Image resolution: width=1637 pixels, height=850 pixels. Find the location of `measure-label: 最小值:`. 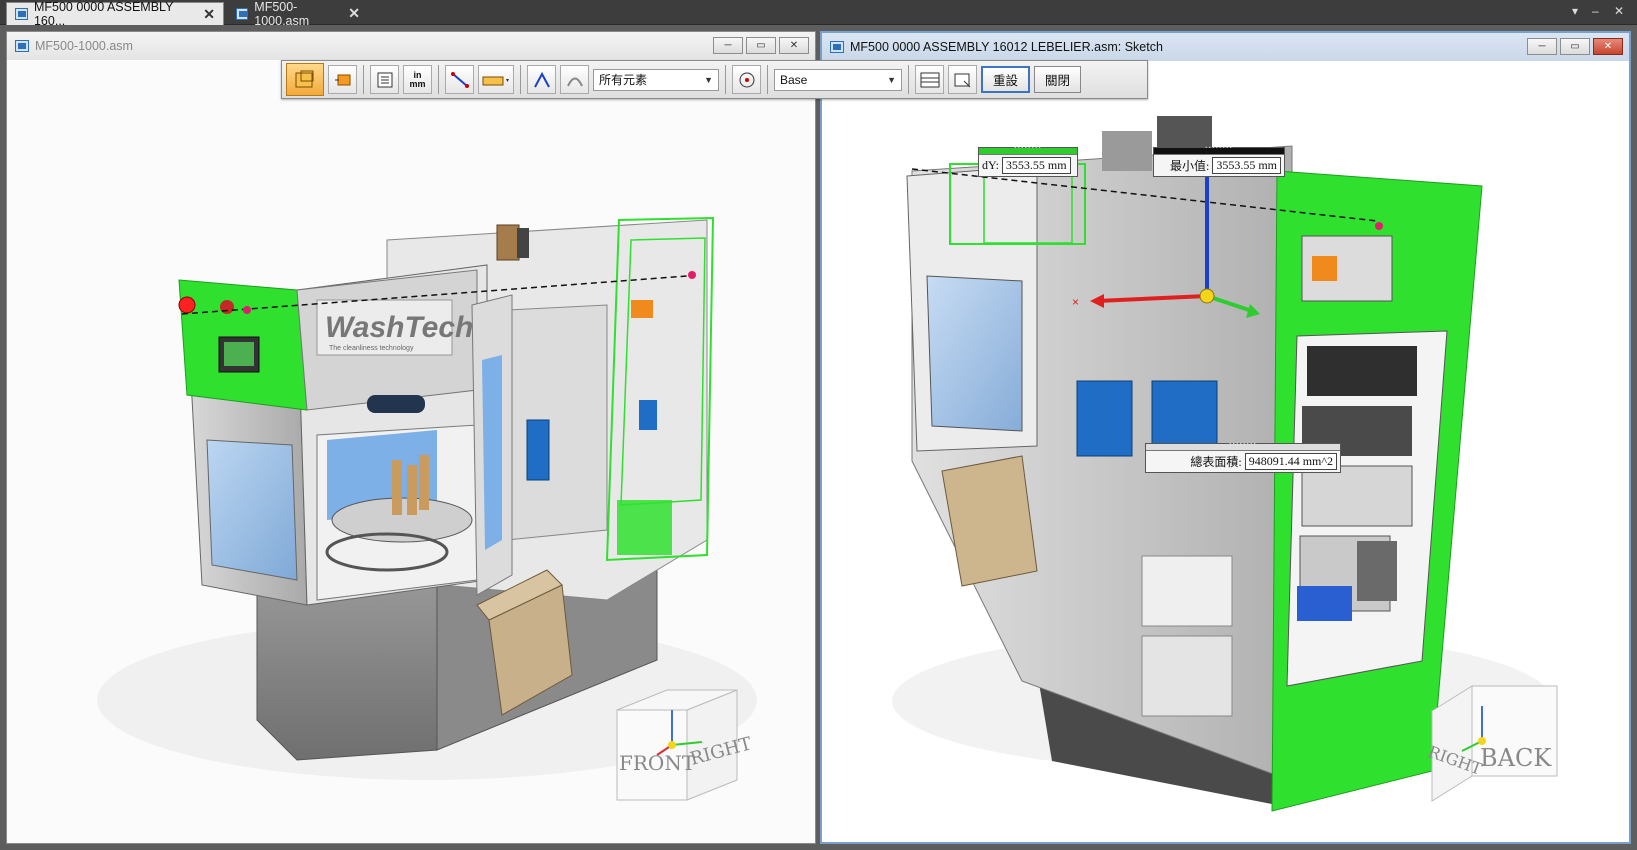

measure-label: 最小值: is located at coordinates (1189, 166).